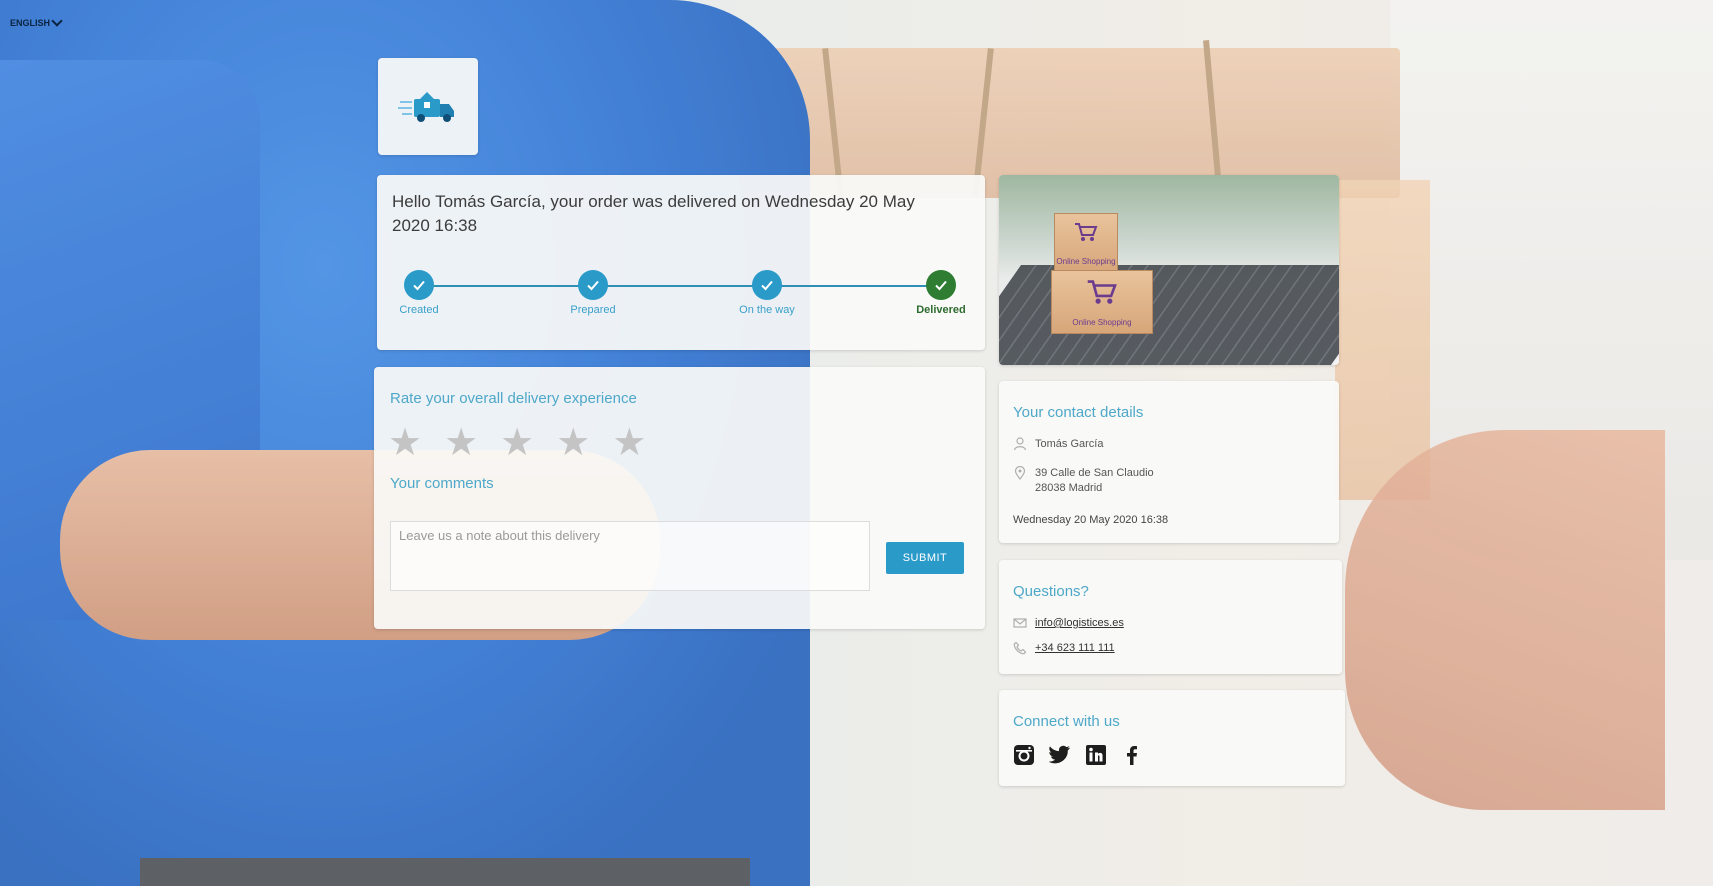  I want to click on contact-title: Your contact details, so click(1078, 412).